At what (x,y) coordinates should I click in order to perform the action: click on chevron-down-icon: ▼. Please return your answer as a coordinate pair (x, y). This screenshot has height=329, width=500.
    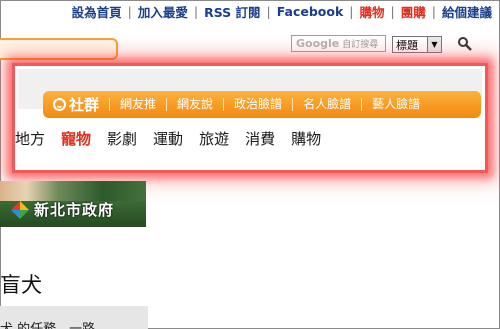
    Looking at the image, I should click on (434, 44).